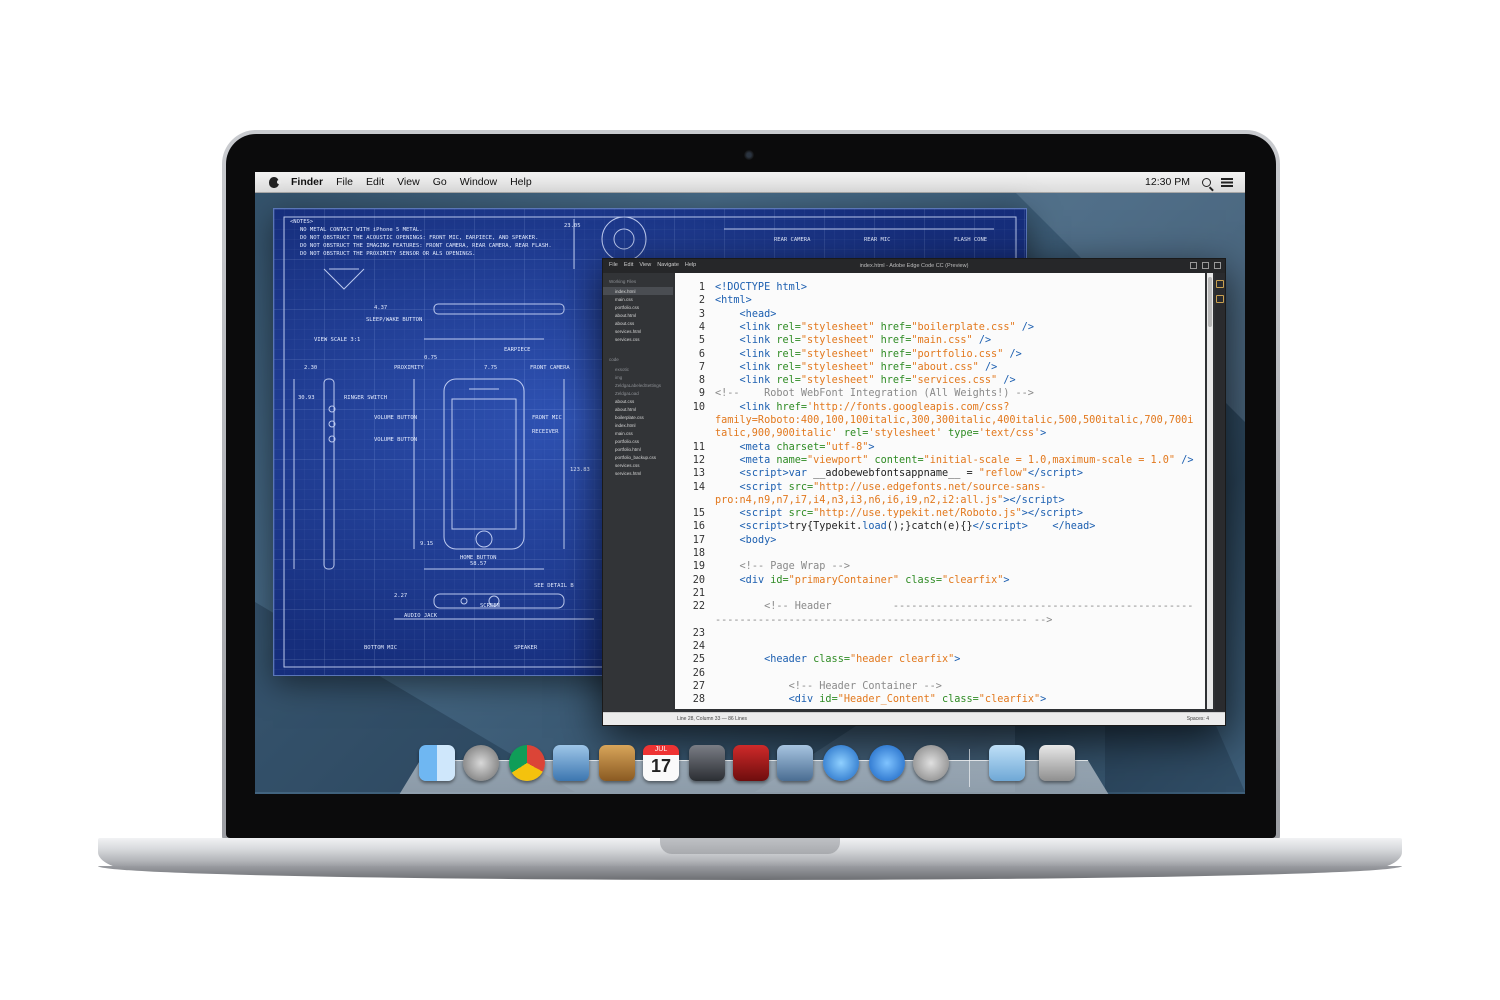 This screenshot has height=1000, width=1500. Describe the element at coordinates (344, 182) in the screenshot. I see `menu-file: File` at that location.